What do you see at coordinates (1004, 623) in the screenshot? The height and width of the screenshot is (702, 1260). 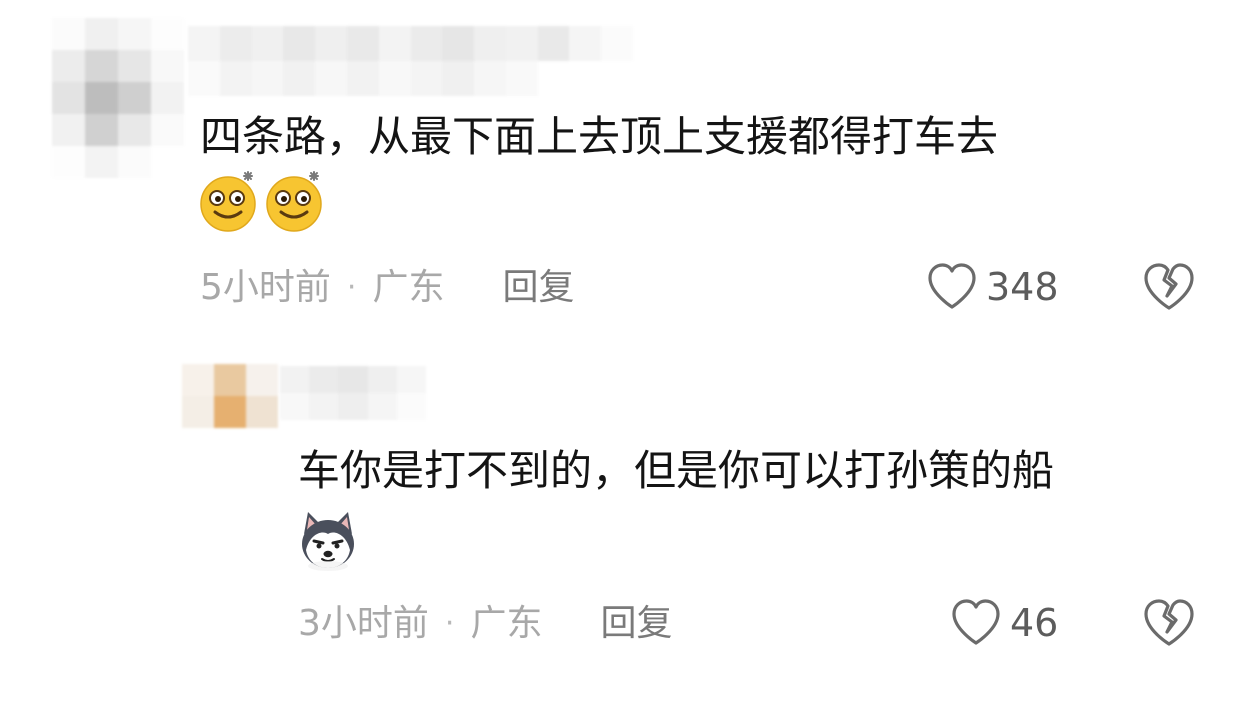 I see `like-button: 46` at bounding box center [1004, 623].